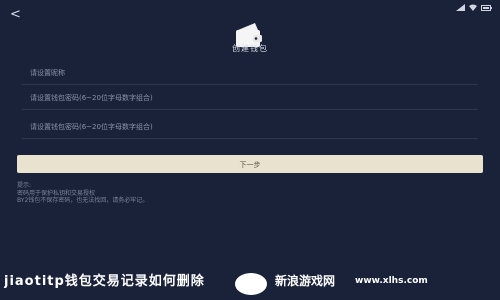  I want to click on wallet-name-input, so click(250, 73).